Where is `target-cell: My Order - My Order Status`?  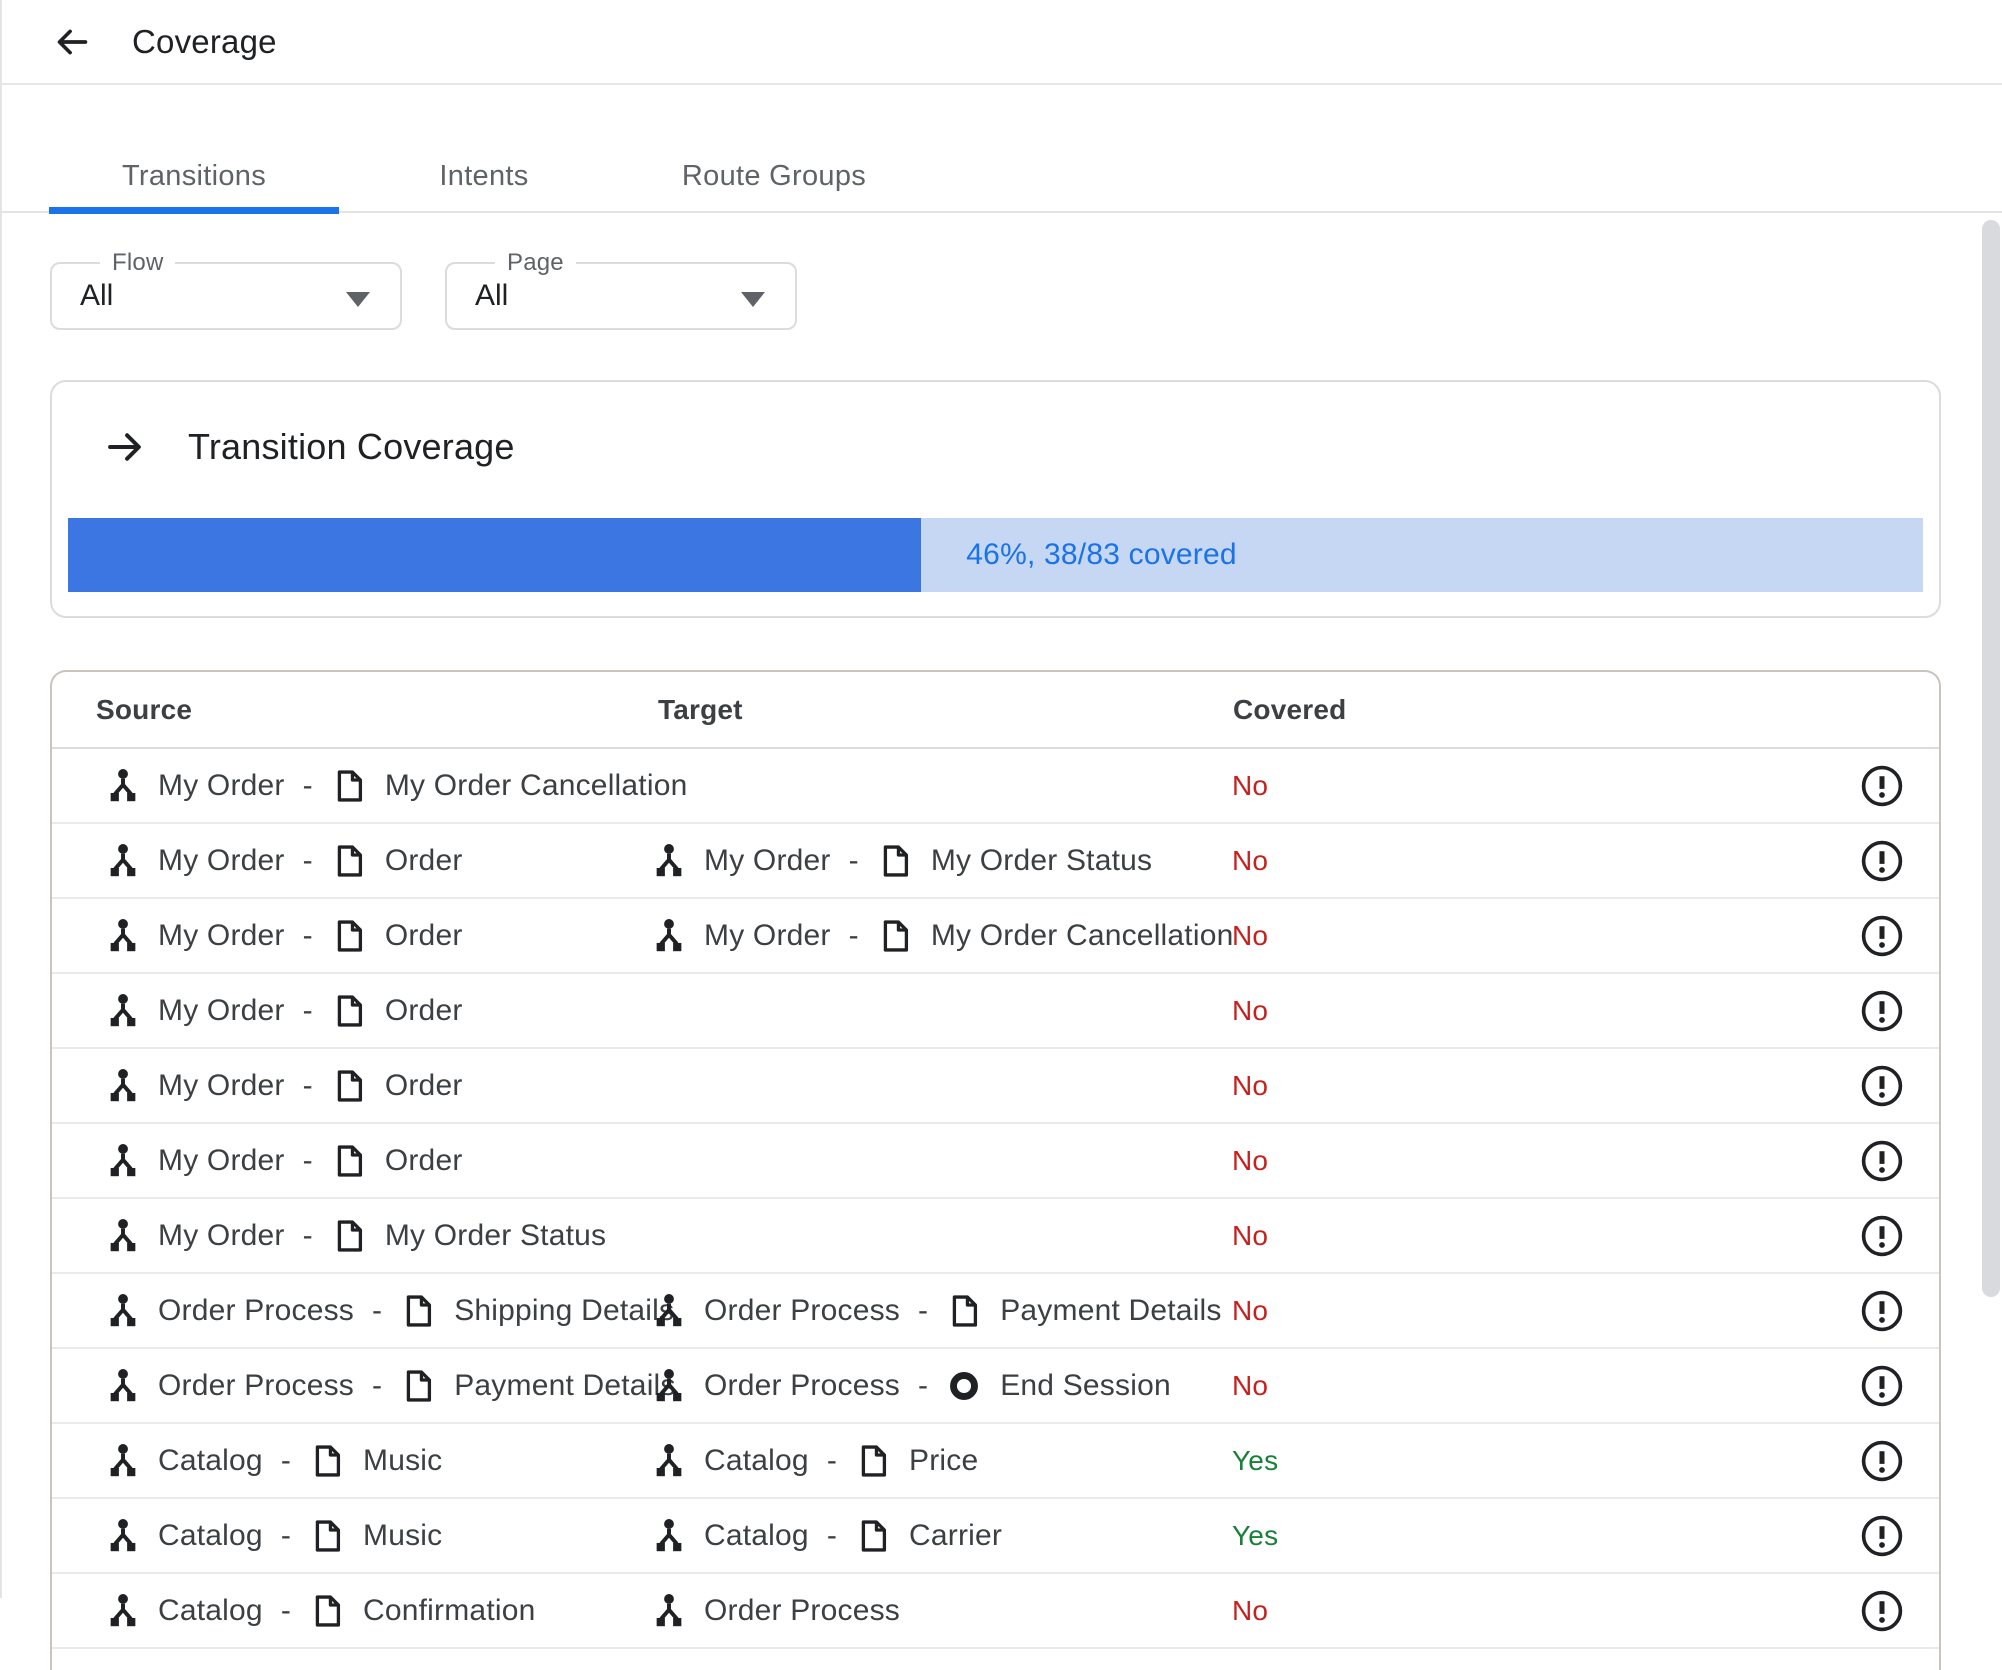 target-cell: My Order - My Order Status is located at coordinates (941, 861).